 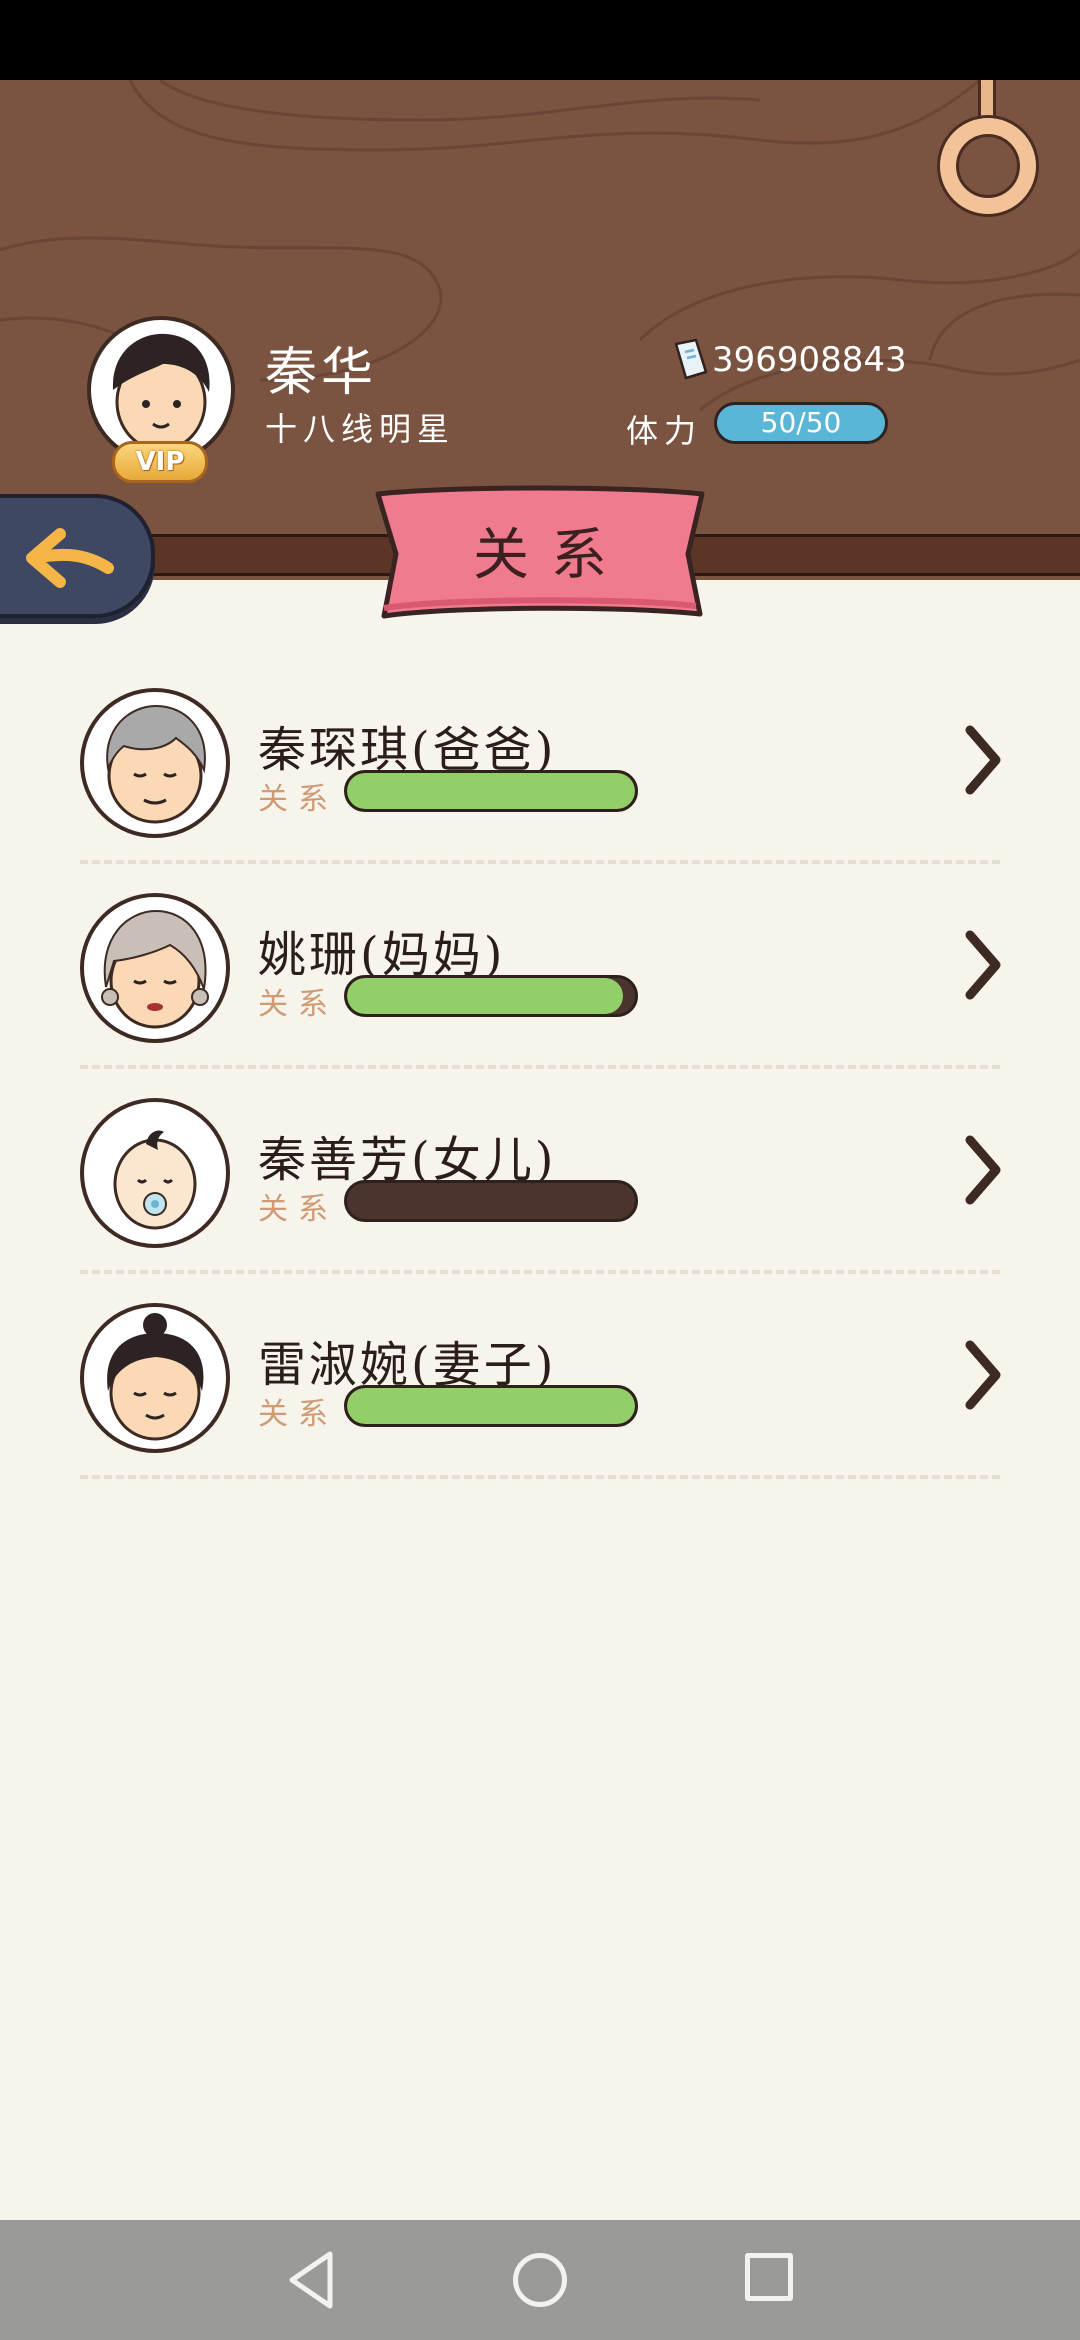 I want to click on stamina-bar: 50/50, so click(x=801, y=423).